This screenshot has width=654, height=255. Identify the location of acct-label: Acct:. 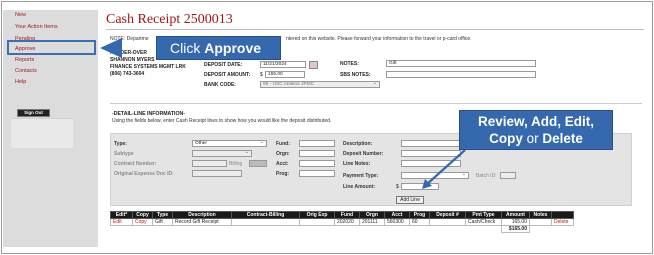
(282, 164).